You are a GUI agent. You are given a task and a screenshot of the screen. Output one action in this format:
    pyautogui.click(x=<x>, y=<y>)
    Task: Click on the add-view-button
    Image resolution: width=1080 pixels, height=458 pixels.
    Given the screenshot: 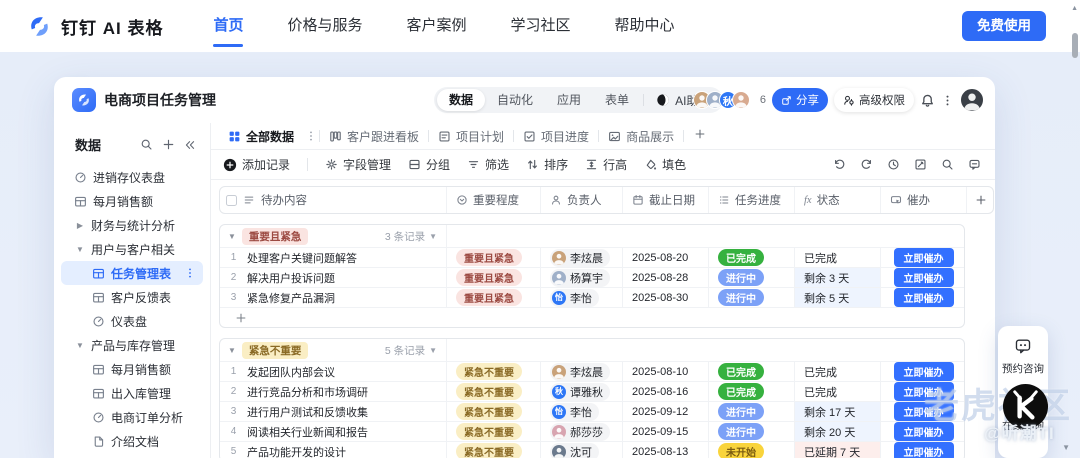 What is the action you would take?
    pyautogui.click(x=700, y=136)
    